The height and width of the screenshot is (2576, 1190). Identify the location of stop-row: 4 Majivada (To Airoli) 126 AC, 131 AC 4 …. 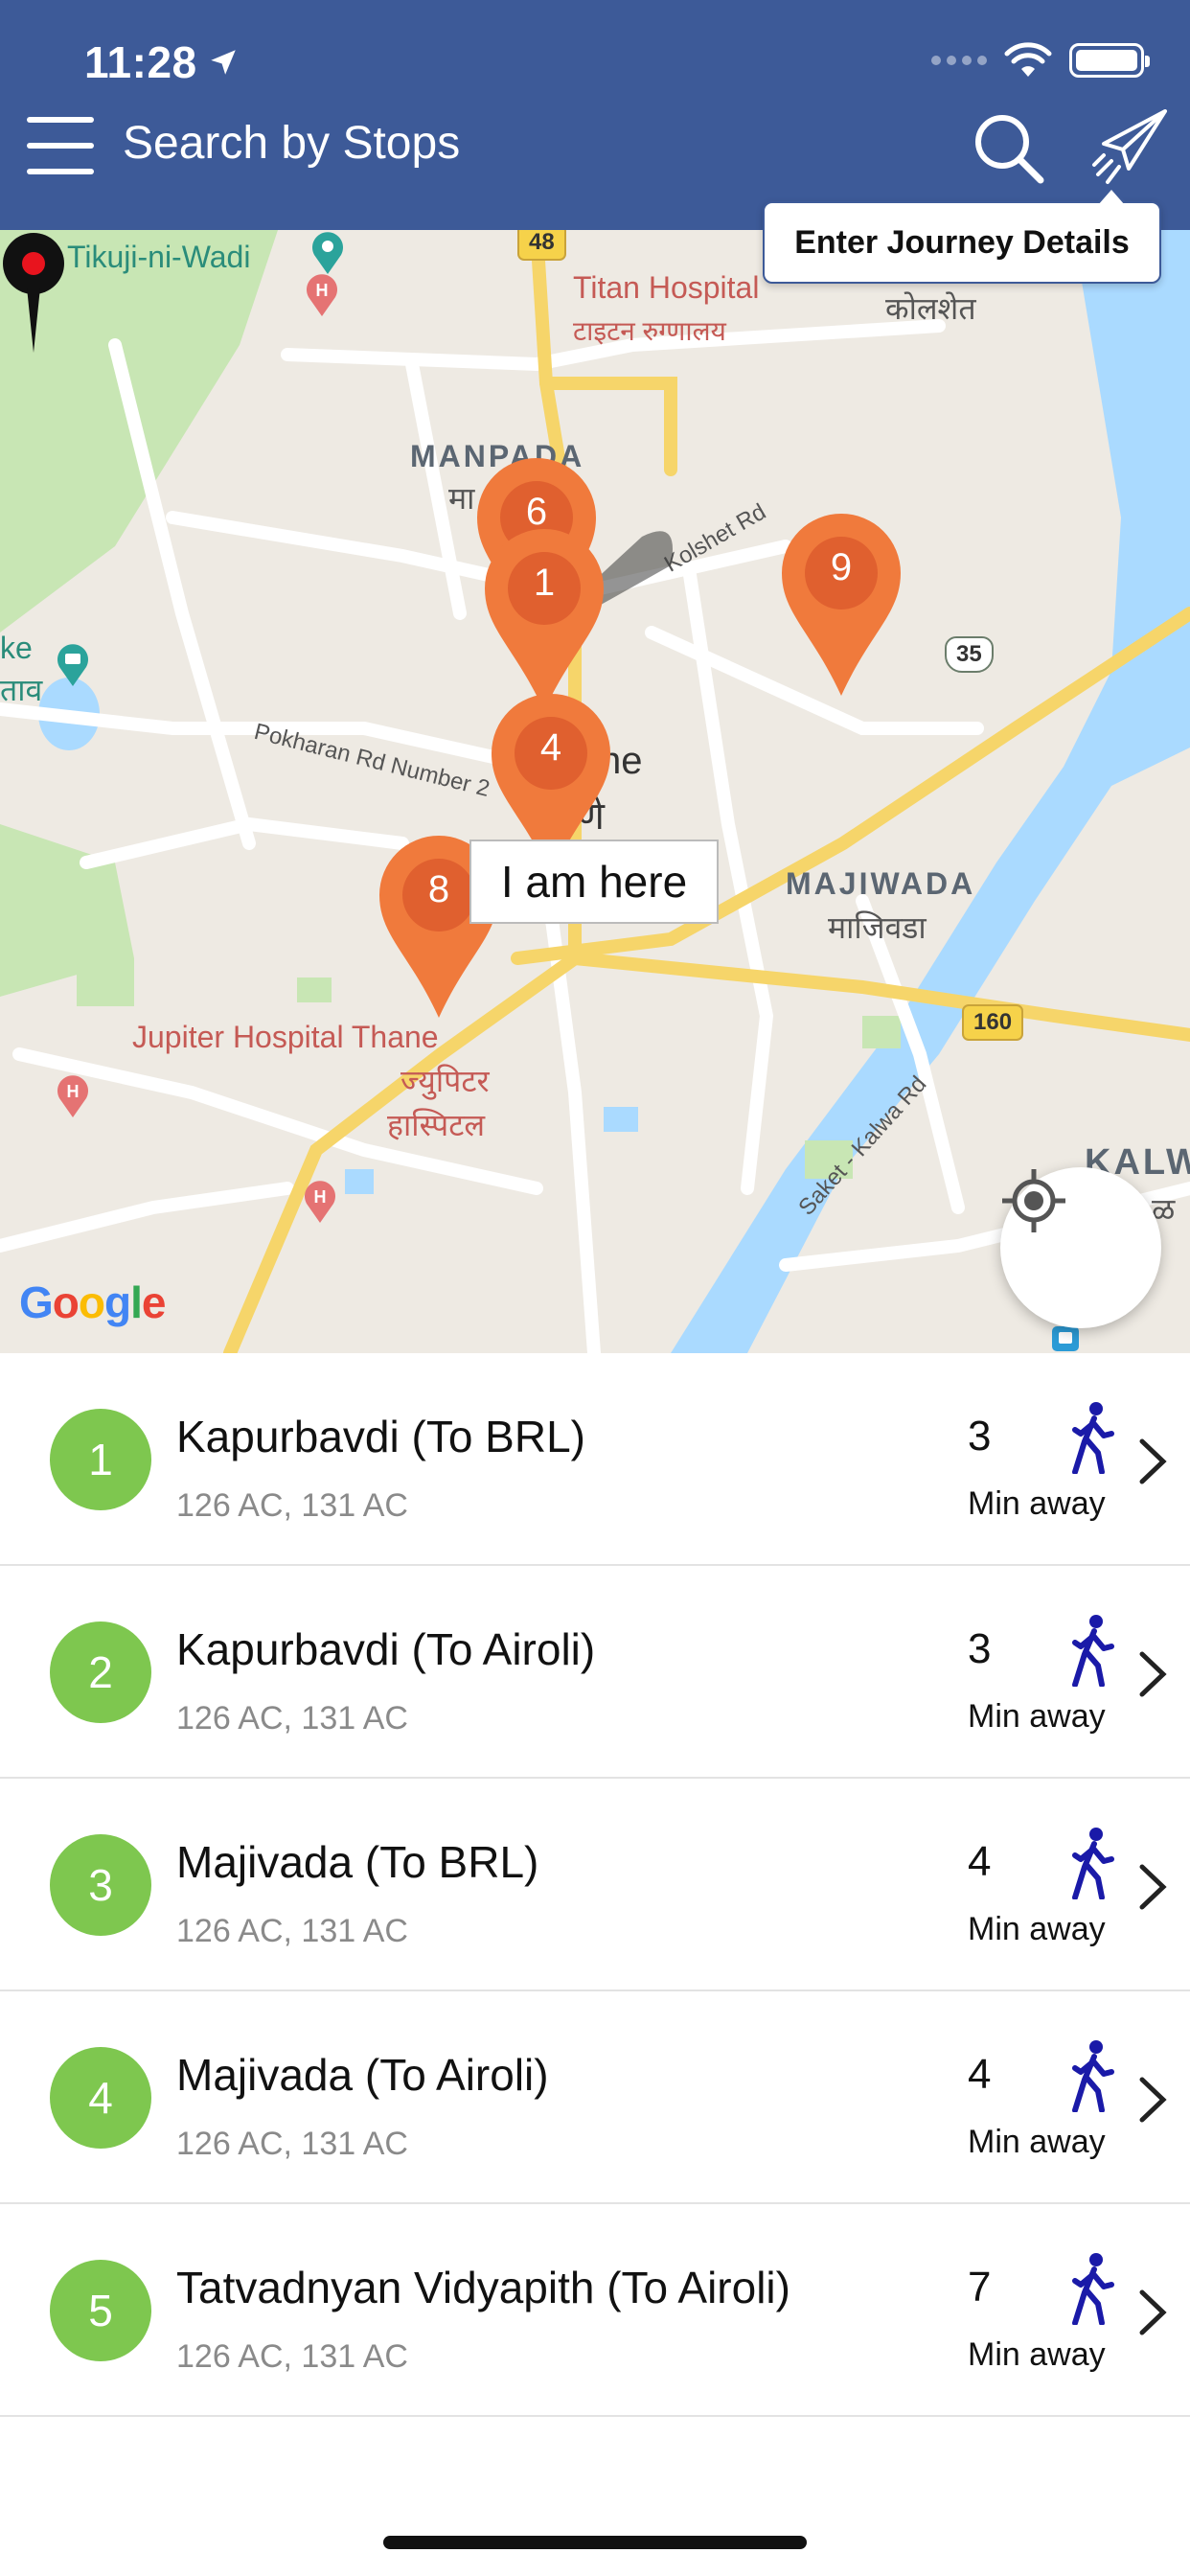
(595, 2097).